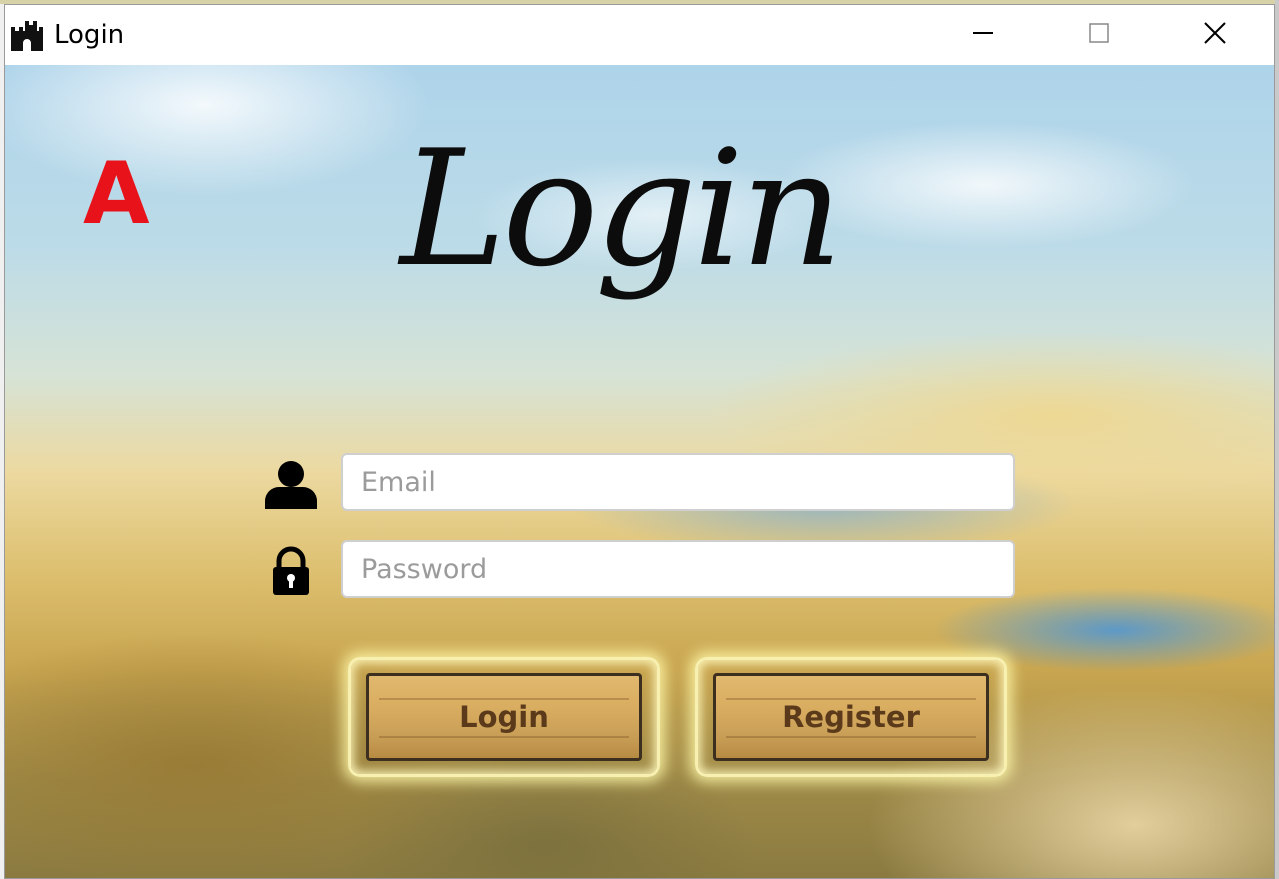 The image size is (1279, 879). I want to click on password-field, so click(678, 569).